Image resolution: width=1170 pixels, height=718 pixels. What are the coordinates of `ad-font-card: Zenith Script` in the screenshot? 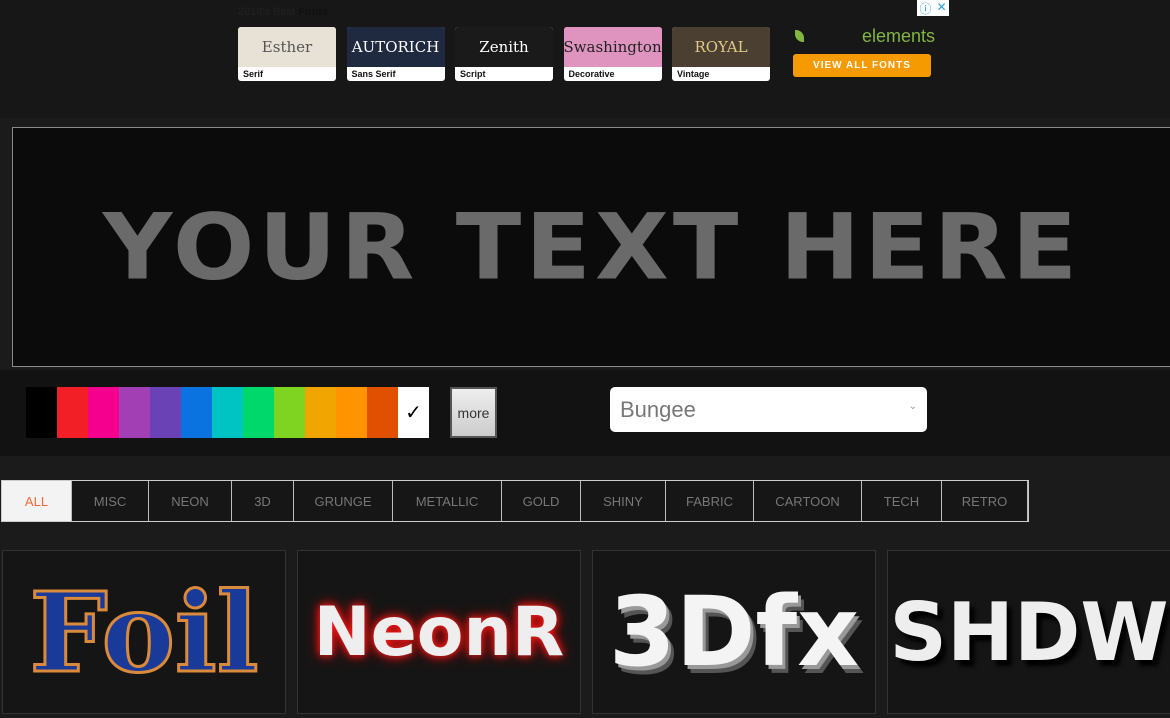 It's located at (504, 54).